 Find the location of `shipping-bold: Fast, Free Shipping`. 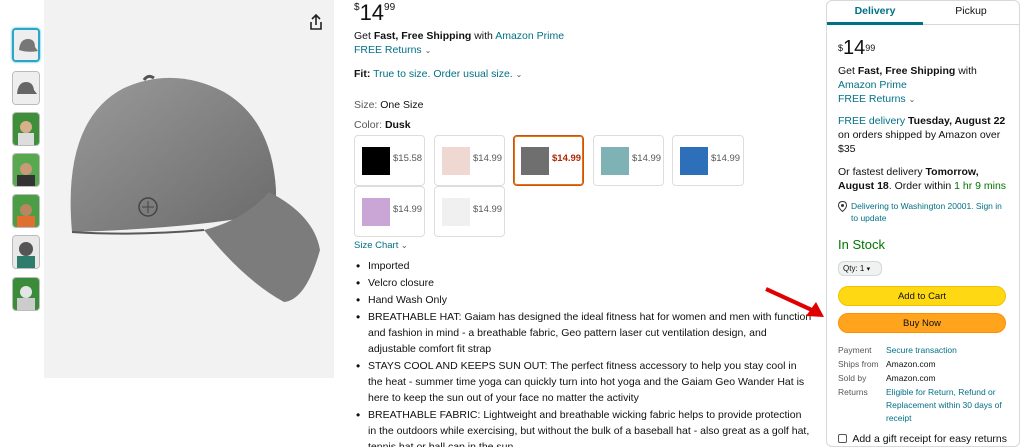

shipping-bold: Fast, Free Shipping is located at coordinates (422, 36).